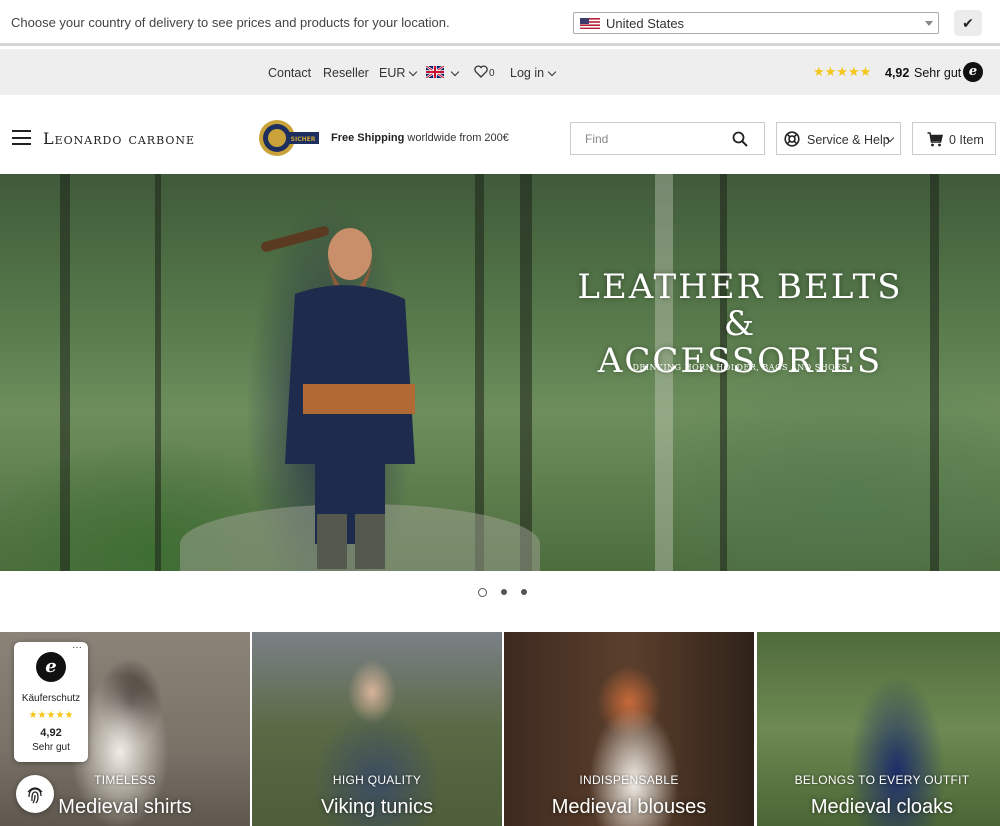 This screenshot has height=826, width=1000. What do you see at coordinates (346, 73) in the screenshot?
I see `reseller-link: Reseller` at bounding box center [346, 73].